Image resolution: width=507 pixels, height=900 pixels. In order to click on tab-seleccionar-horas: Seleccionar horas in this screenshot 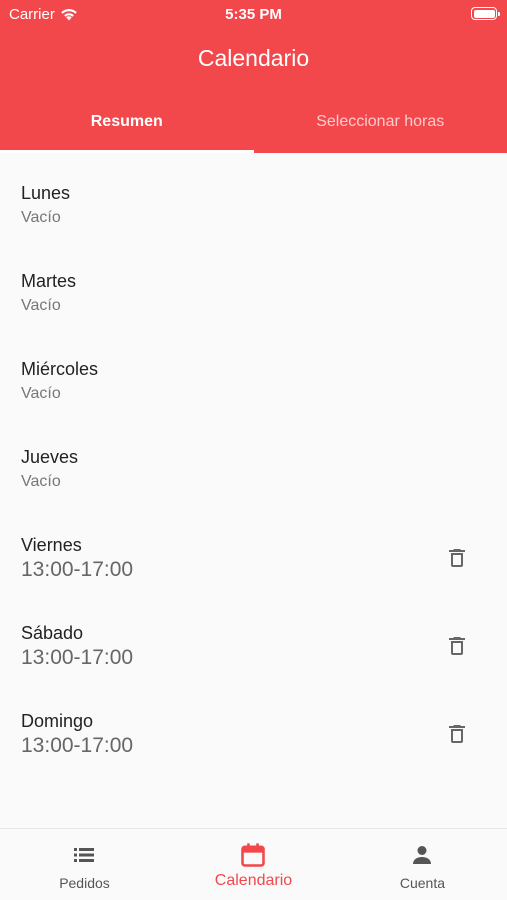, I will do `click(380, 126)`.